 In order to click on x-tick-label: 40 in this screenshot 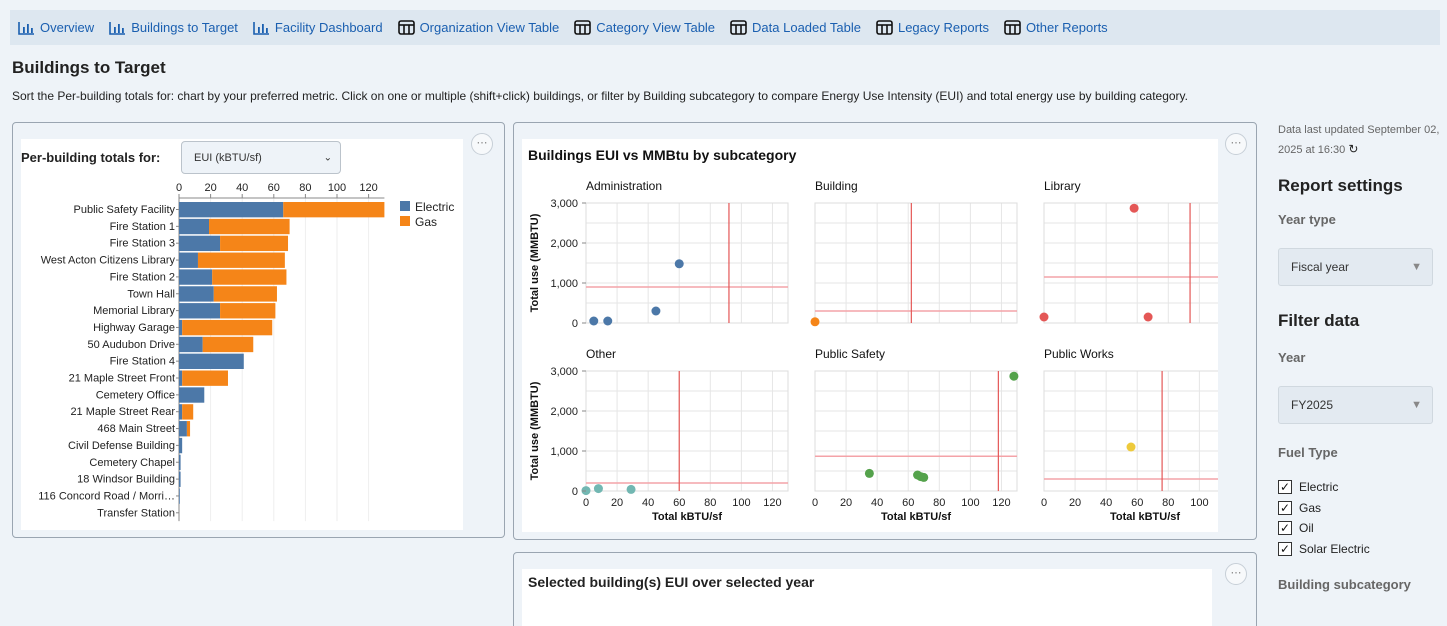, I will do `click(877, 503)`.